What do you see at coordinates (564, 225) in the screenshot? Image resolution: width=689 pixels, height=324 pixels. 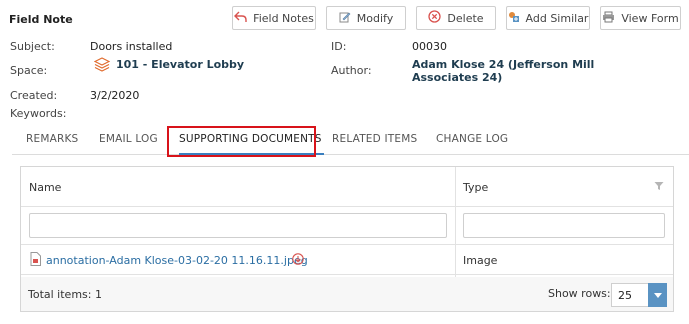 I see `type-filter-input` at bounding box center [564, 225].